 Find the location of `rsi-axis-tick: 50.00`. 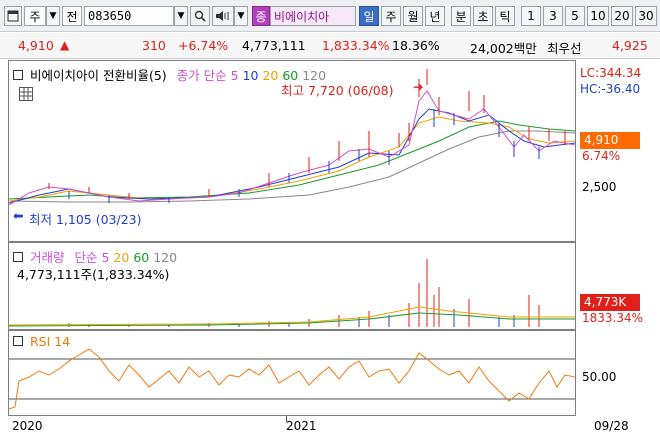

rsi-axis-tick: 50.00 is located at coordinates (599, 377).